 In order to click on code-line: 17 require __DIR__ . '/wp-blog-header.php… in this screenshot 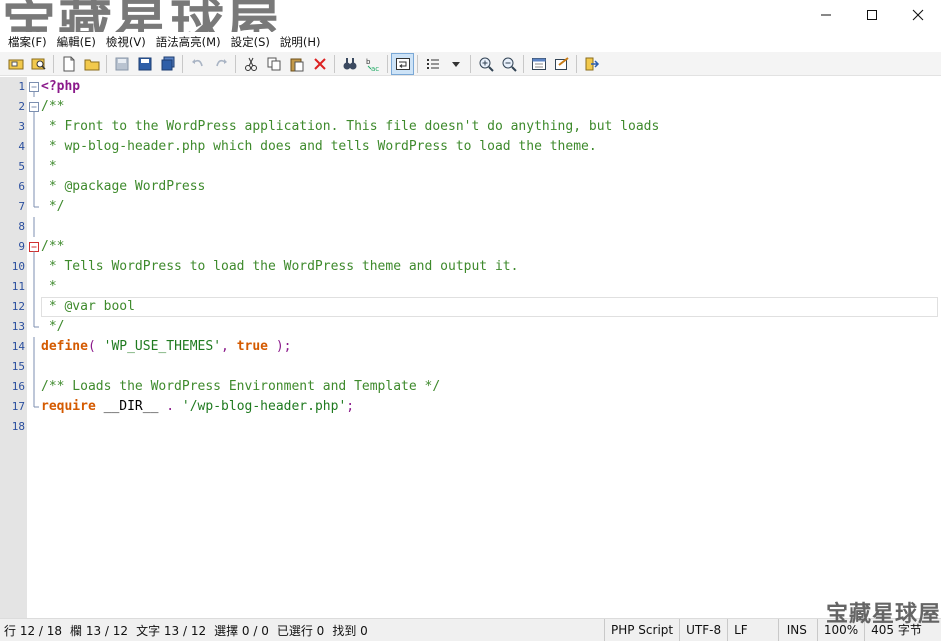, I will do `click(470, 407)`.